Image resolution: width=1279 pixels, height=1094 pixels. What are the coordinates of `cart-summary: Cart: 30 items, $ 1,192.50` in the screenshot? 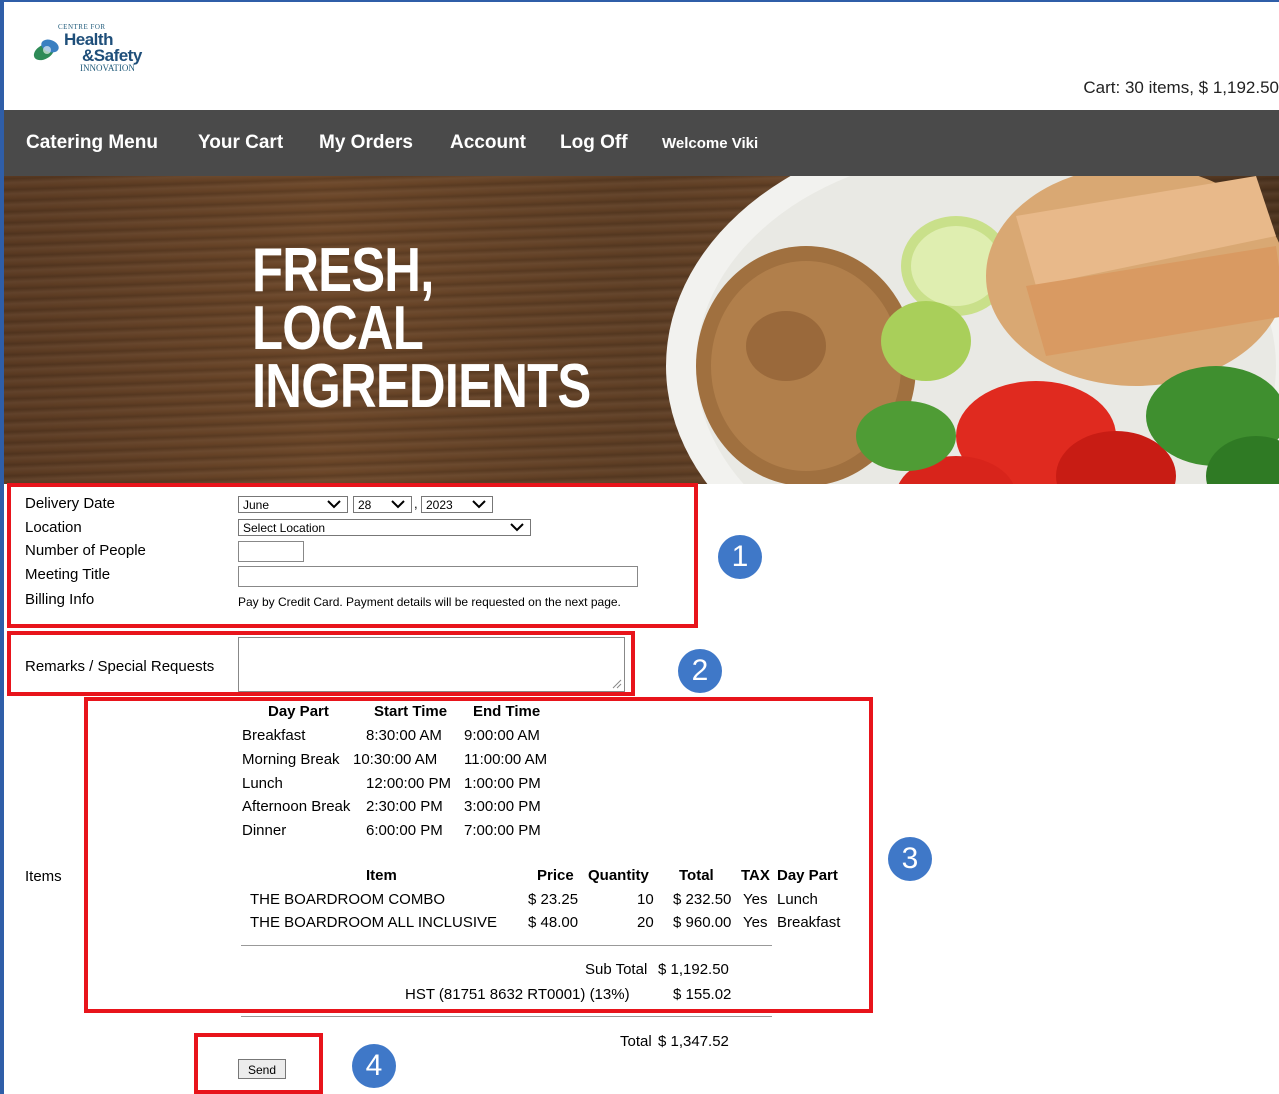 It's located at (1181, 88).